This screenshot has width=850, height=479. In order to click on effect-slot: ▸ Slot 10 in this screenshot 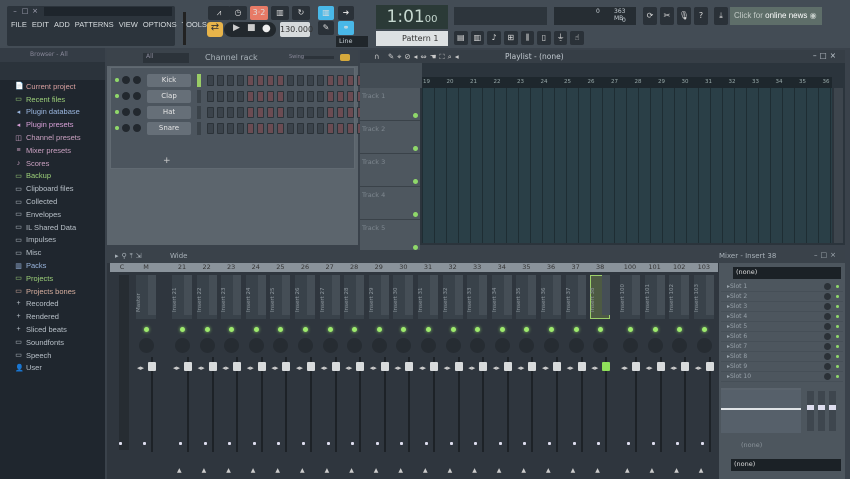, I will do `click(782, 377)`.